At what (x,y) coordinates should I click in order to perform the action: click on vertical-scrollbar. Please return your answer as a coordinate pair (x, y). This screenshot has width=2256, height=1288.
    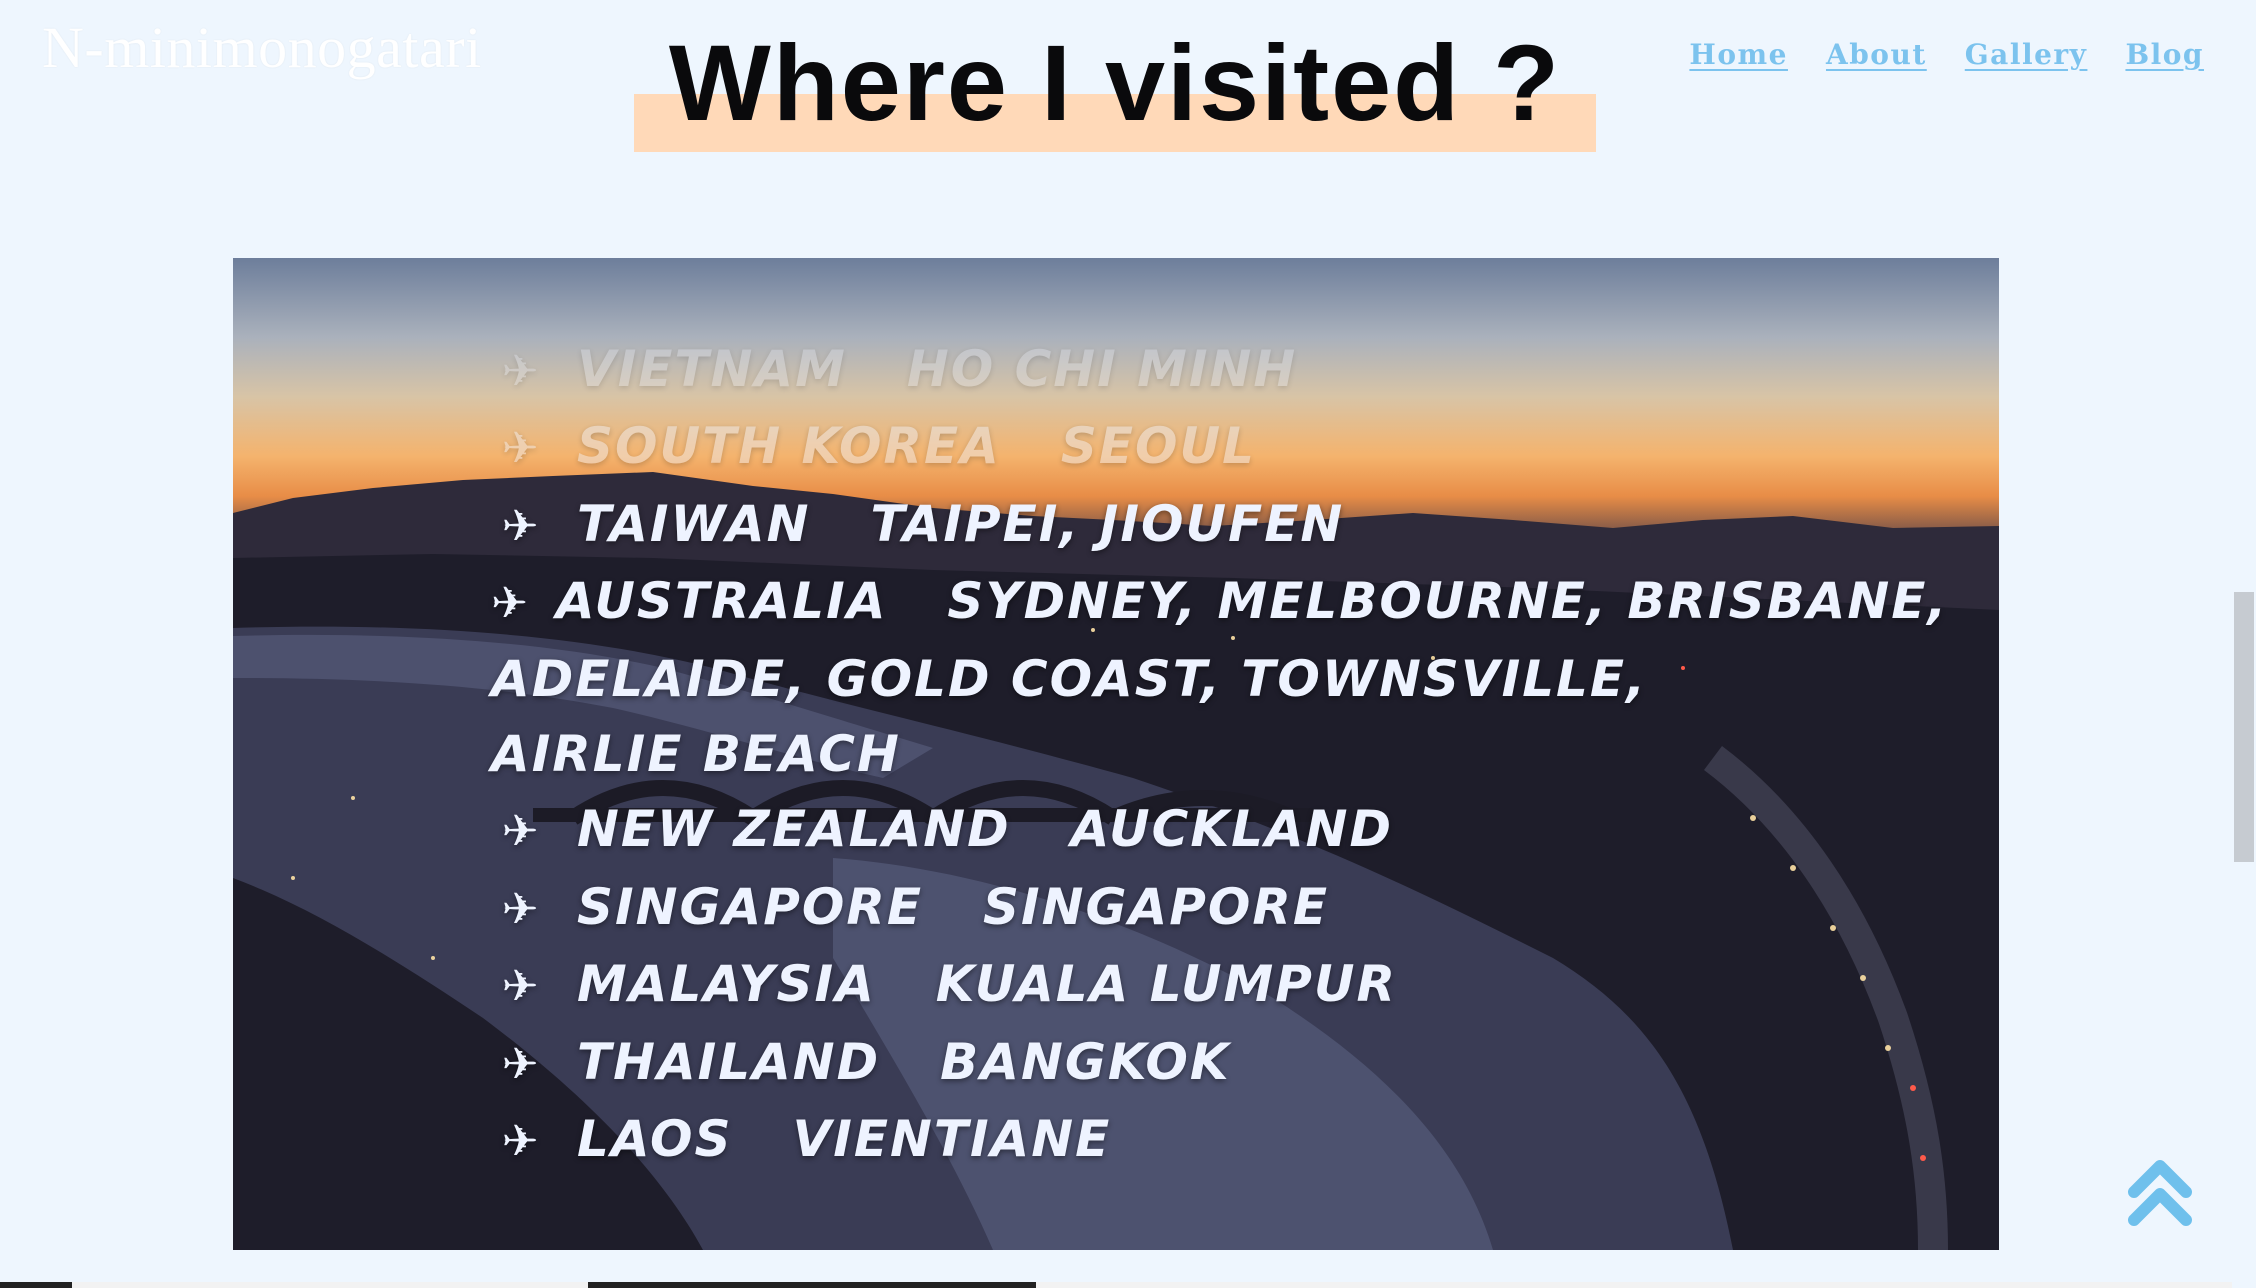
    Looking at the image, I should click on (2244, 644).